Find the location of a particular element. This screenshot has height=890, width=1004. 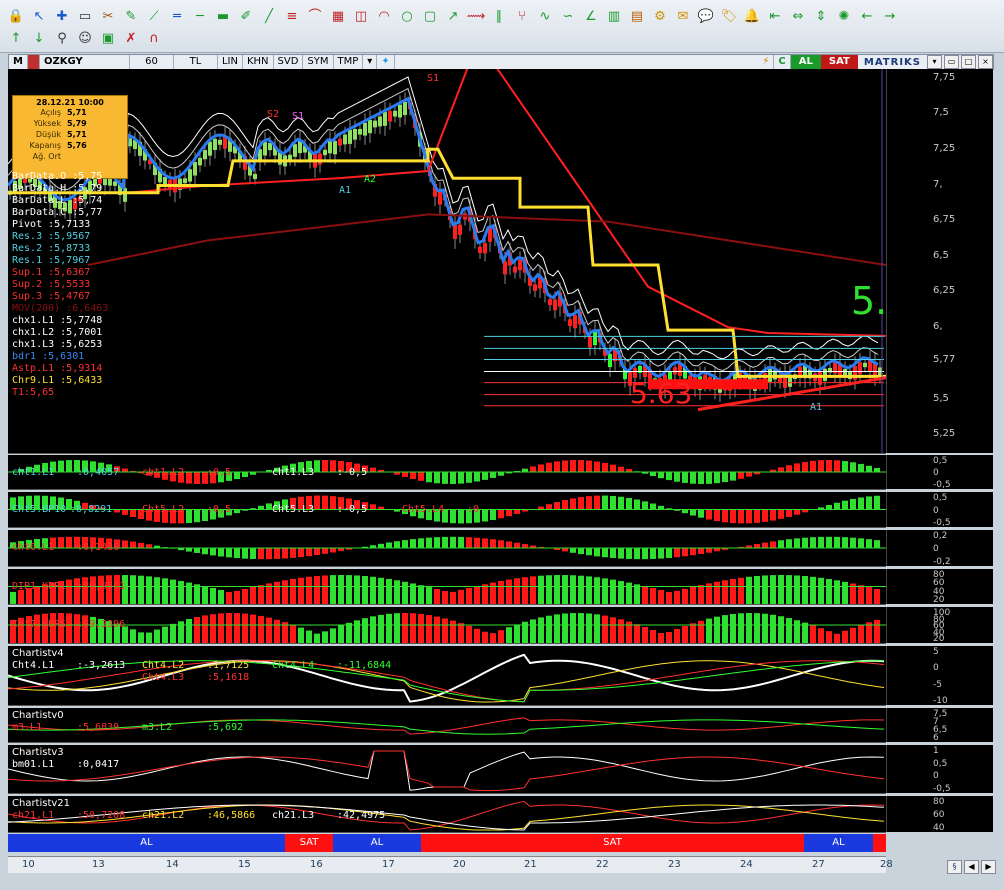

sym-button: SYM is located at coordinates (318, 62).